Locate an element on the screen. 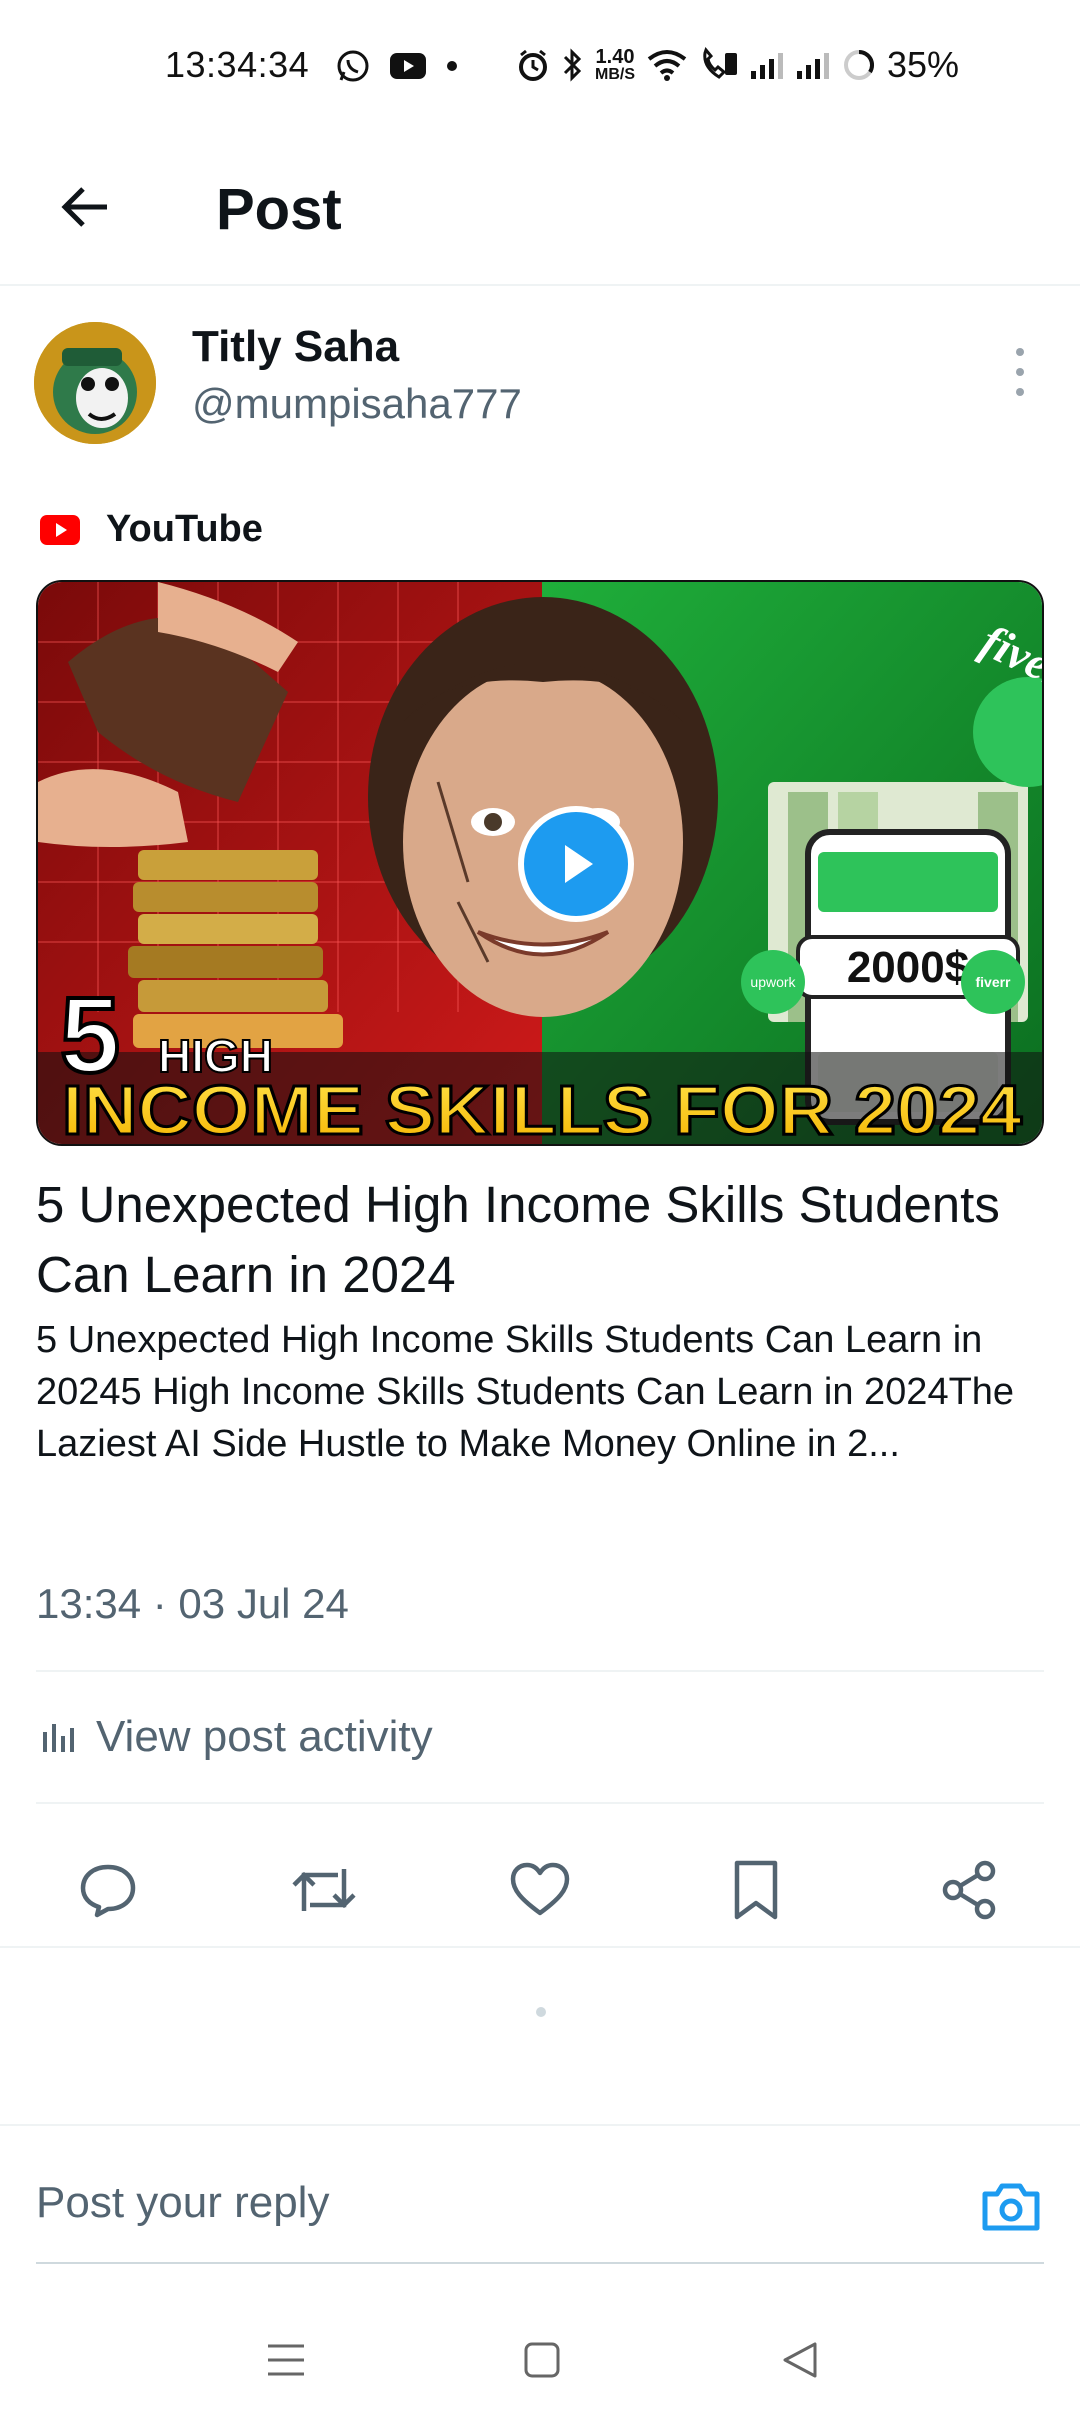 Image resolution: width=1080 pixels, height=2412 pixels. menu-icon is located at coordinates (286, 2360).